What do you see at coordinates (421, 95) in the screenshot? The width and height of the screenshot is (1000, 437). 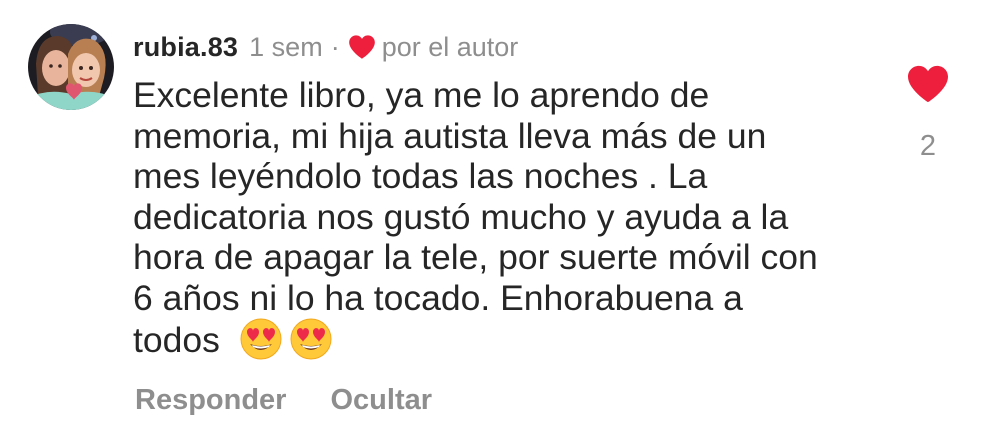 I see `comment-line: Excelente libro, ya me lo aprendo de` at bounding box center [421, 95].